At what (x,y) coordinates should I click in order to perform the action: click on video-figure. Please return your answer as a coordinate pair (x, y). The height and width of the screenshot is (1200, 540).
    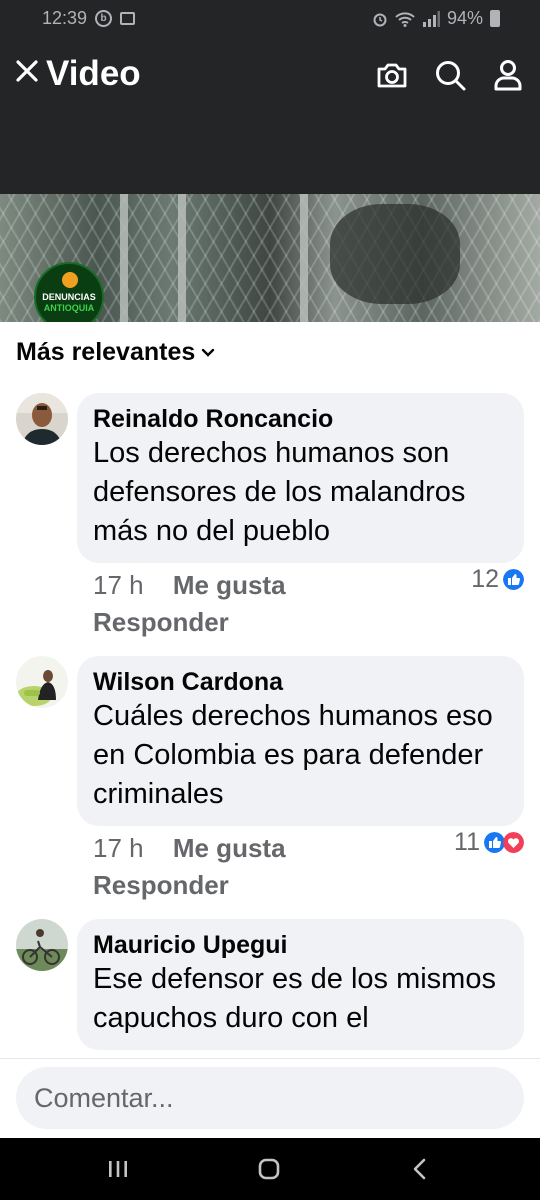
    Looking at the image, I should click on (395, 254).